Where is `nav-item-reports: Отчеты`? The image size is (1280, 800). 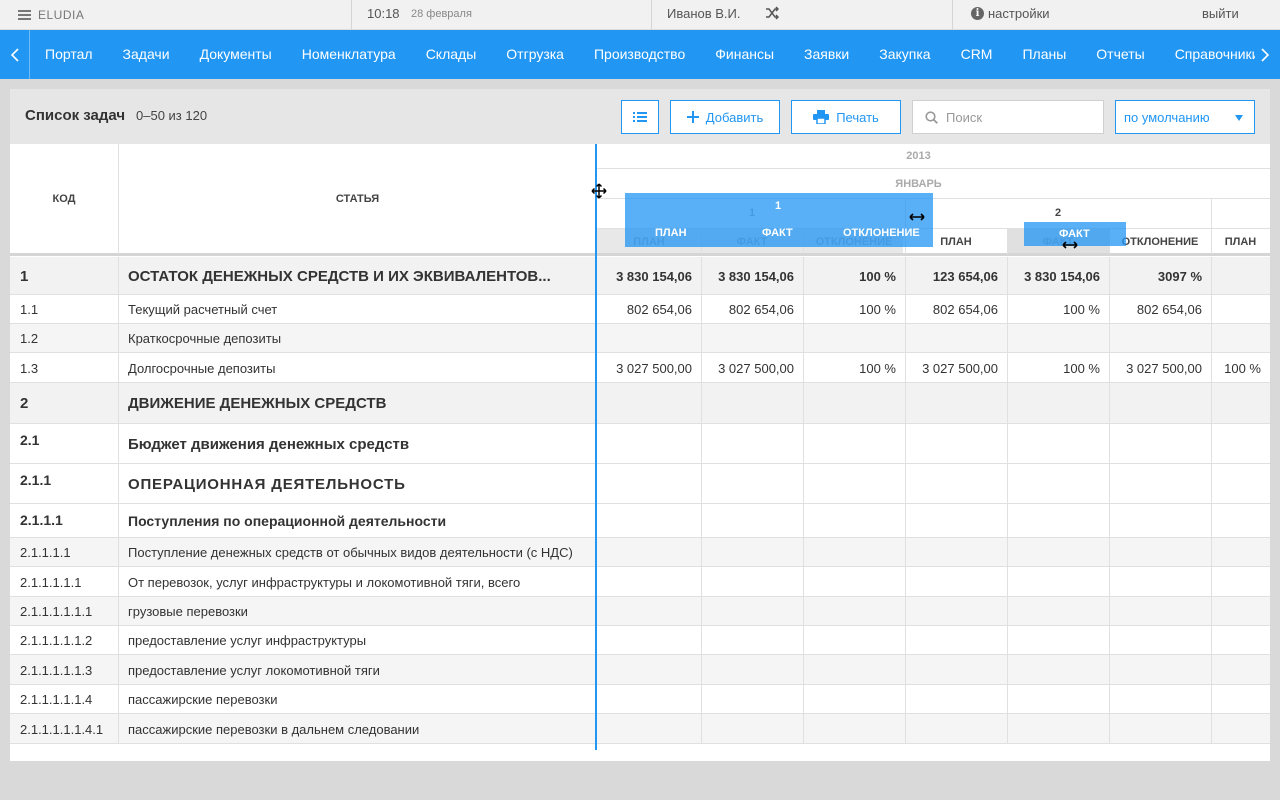
nav-item-reports: Отчеты is located at coordinates (1120, 54).